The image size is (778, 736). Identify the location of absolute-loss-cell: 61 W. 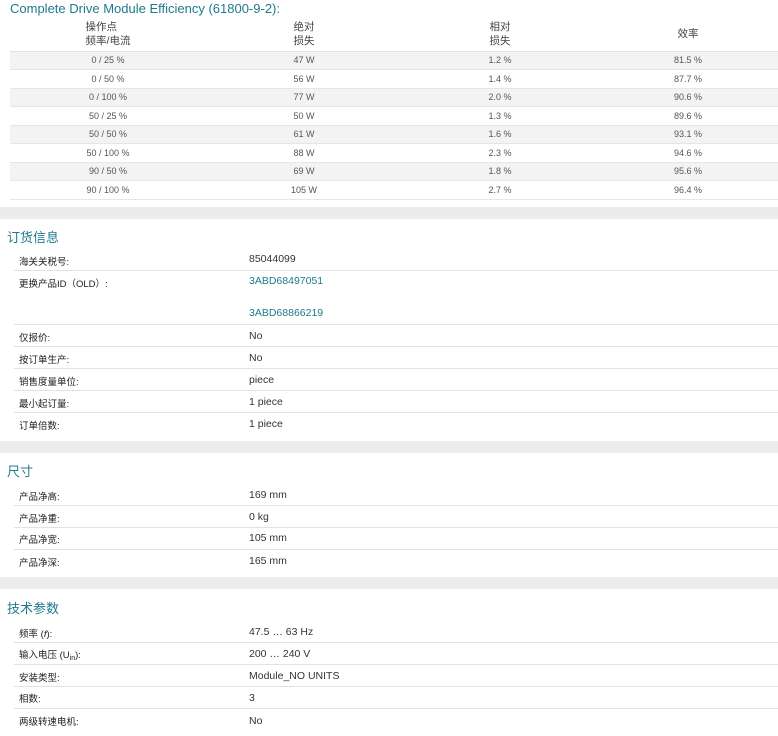
(304, 134).